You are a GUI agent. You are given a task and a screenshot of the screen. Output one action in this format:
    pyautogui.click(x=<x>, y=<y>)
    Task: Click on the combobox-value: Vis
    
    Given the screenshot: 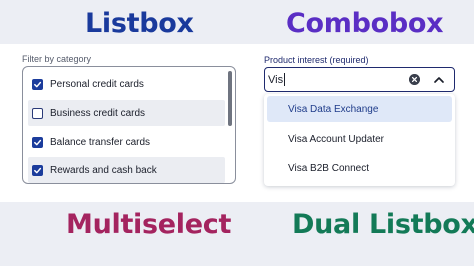 What is the action you would take?
    pyautogui.click(x=276, y=79)
    